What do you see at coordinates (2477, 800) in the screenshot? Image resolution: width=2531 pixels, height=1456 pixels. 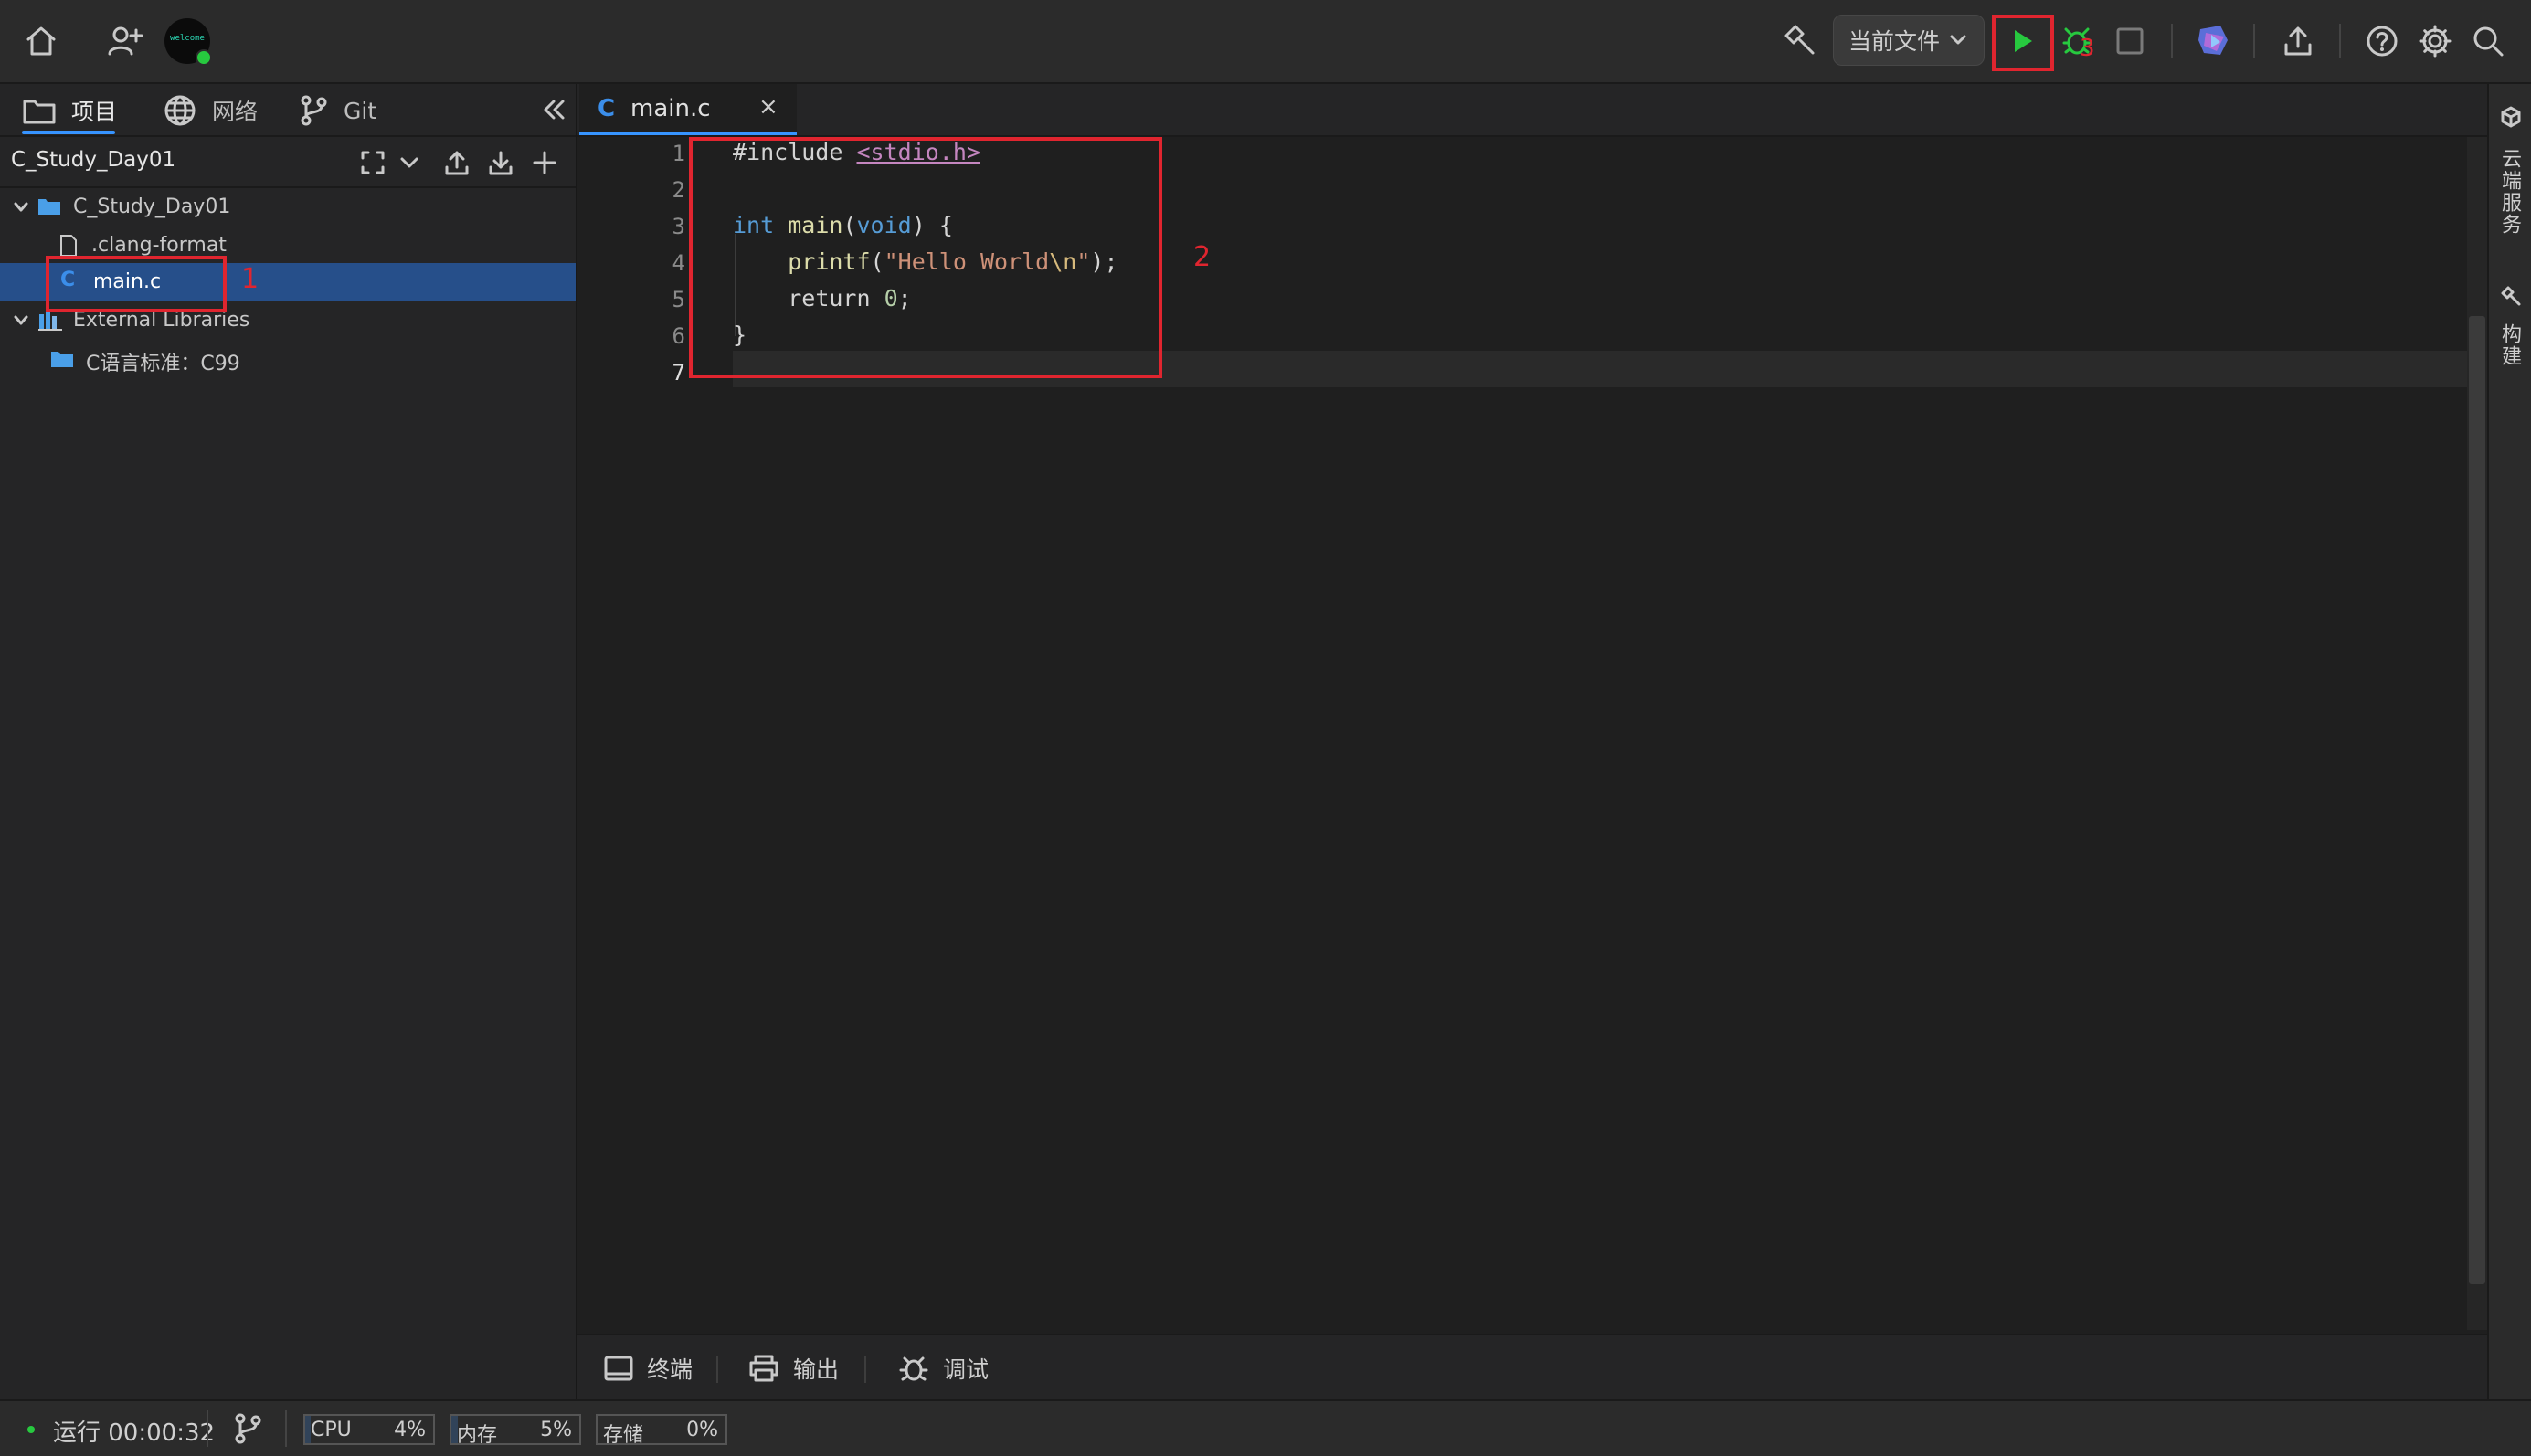 I see `scrollbar-thumb` at bounding box center [2477, 800].